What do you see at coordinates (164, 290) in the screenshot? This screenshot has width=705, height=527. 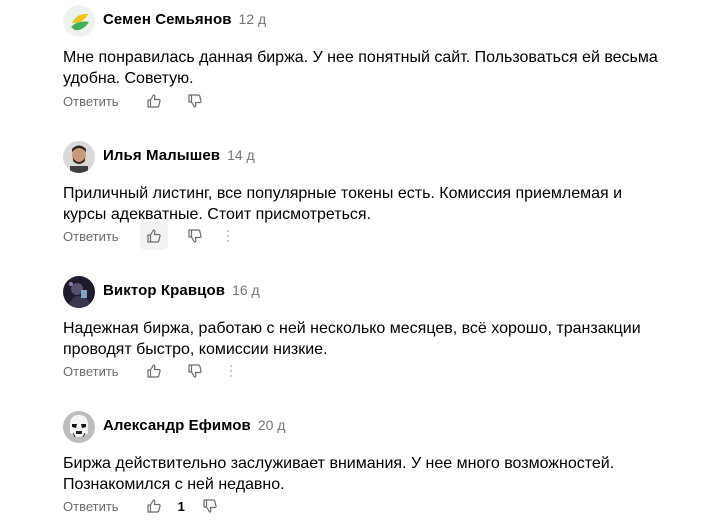 I see `author-name: Виктор Кравцов` at bounding box center [164, 290].